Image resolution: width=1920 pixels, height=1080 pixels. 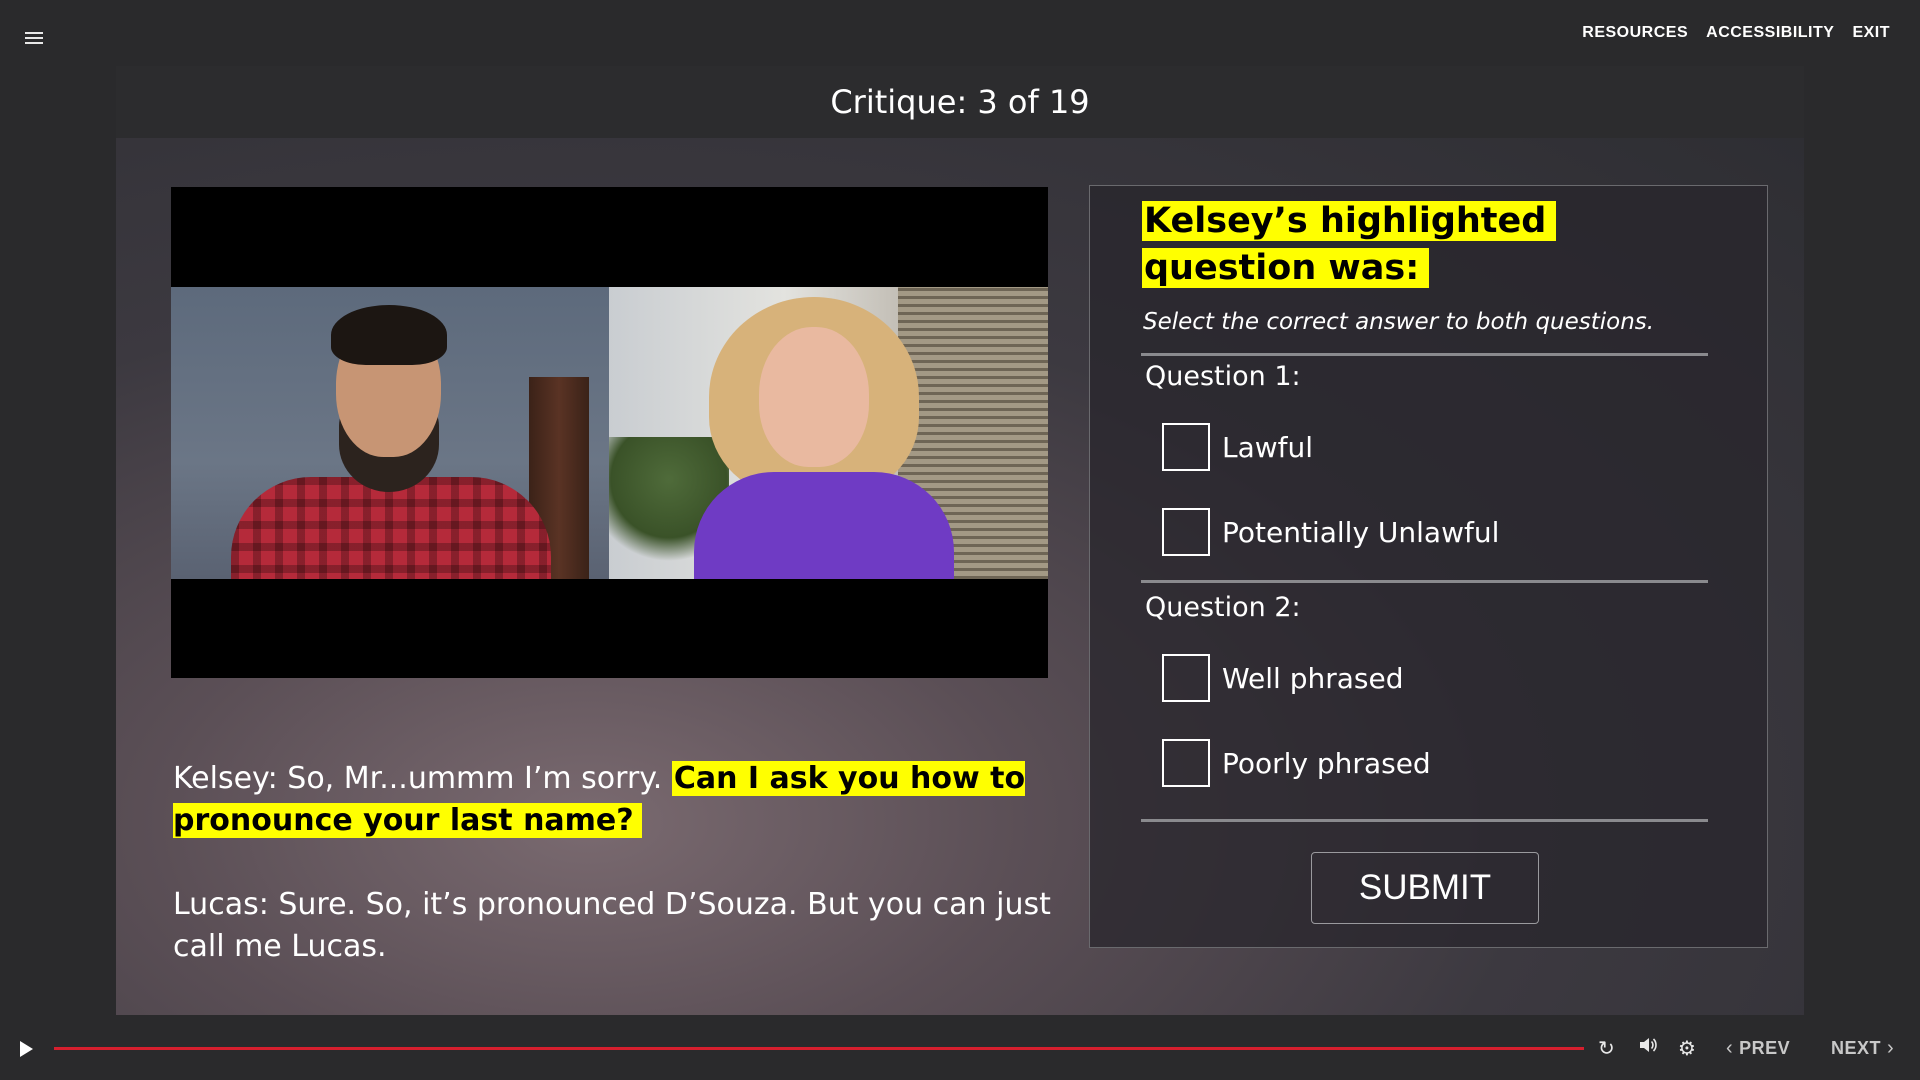 What do you see at coordinates (1186, 532) in the screenshot?
I see `checkbox-potentially-unlawful` at bounding box center [1186, 532].